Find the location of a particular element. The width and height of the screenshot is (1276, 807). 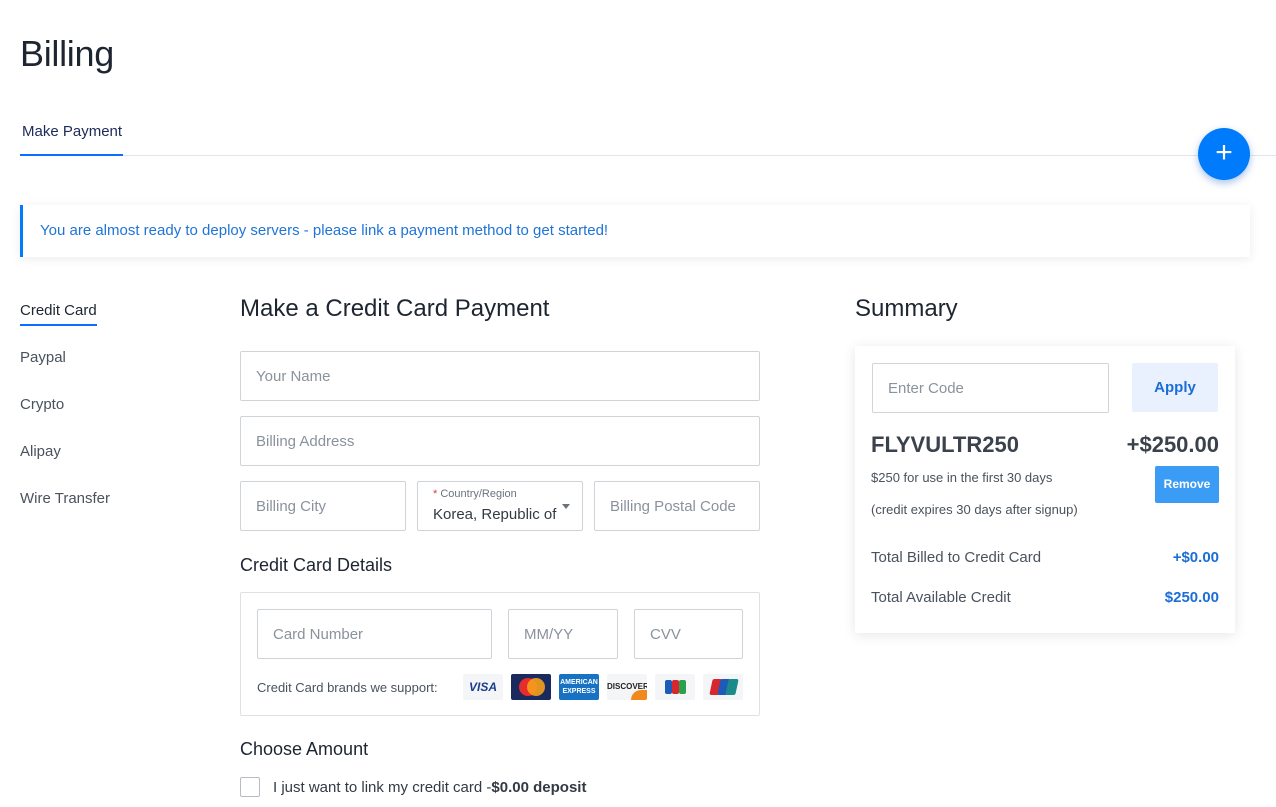

country-label-text: Country/Region is located at coordinates (478, 494).